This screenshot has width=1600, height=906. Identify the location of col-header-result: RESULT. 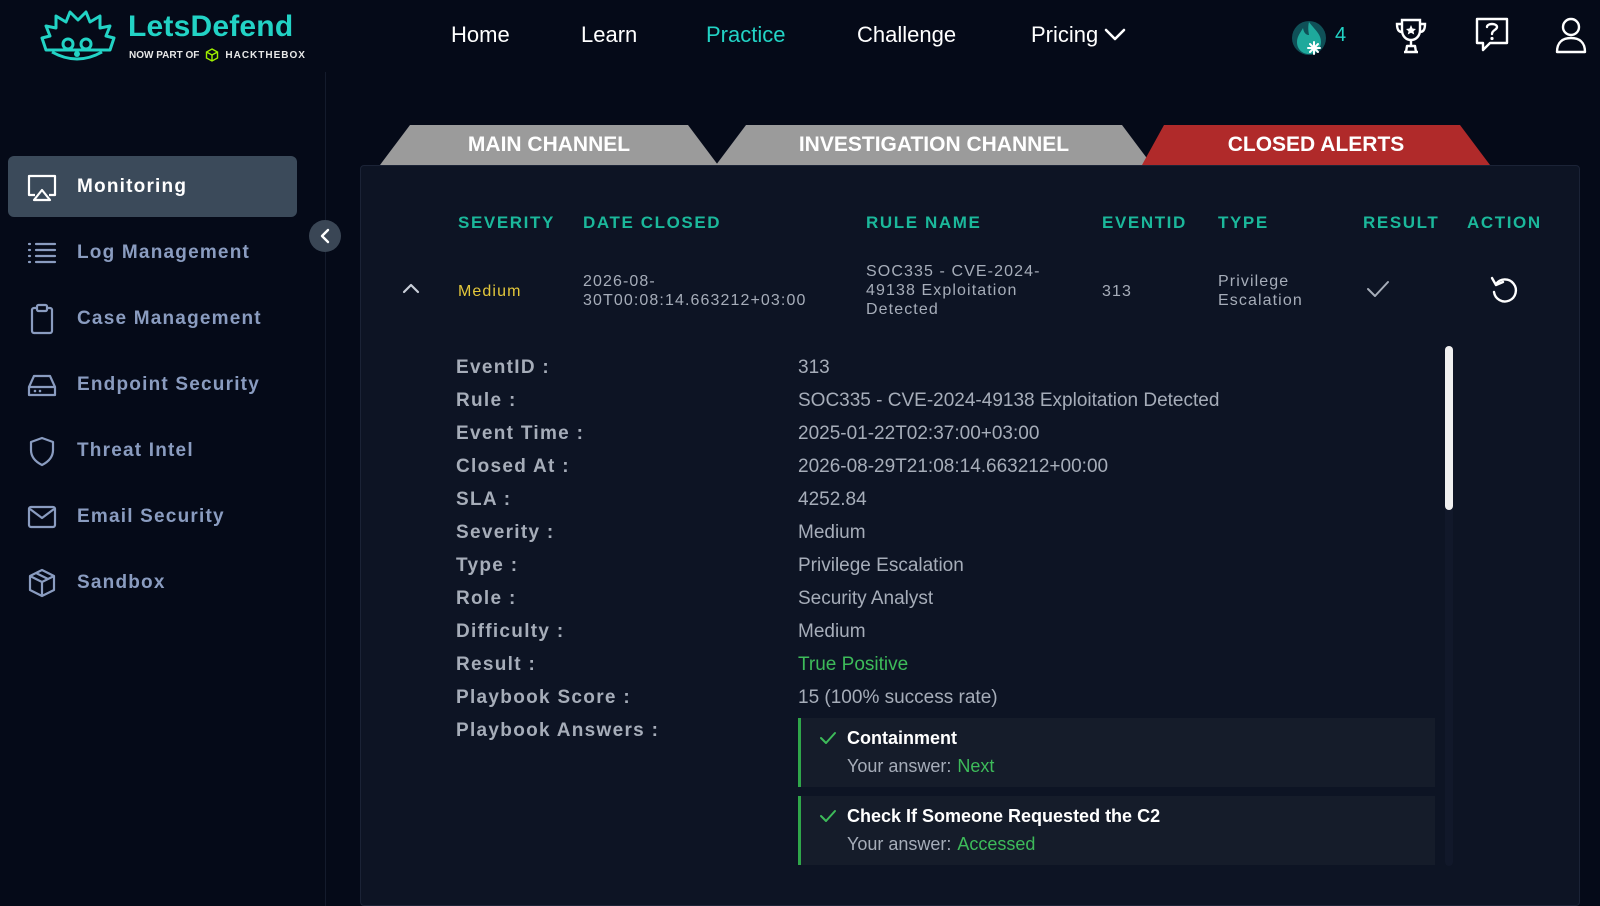
(1401, 223).